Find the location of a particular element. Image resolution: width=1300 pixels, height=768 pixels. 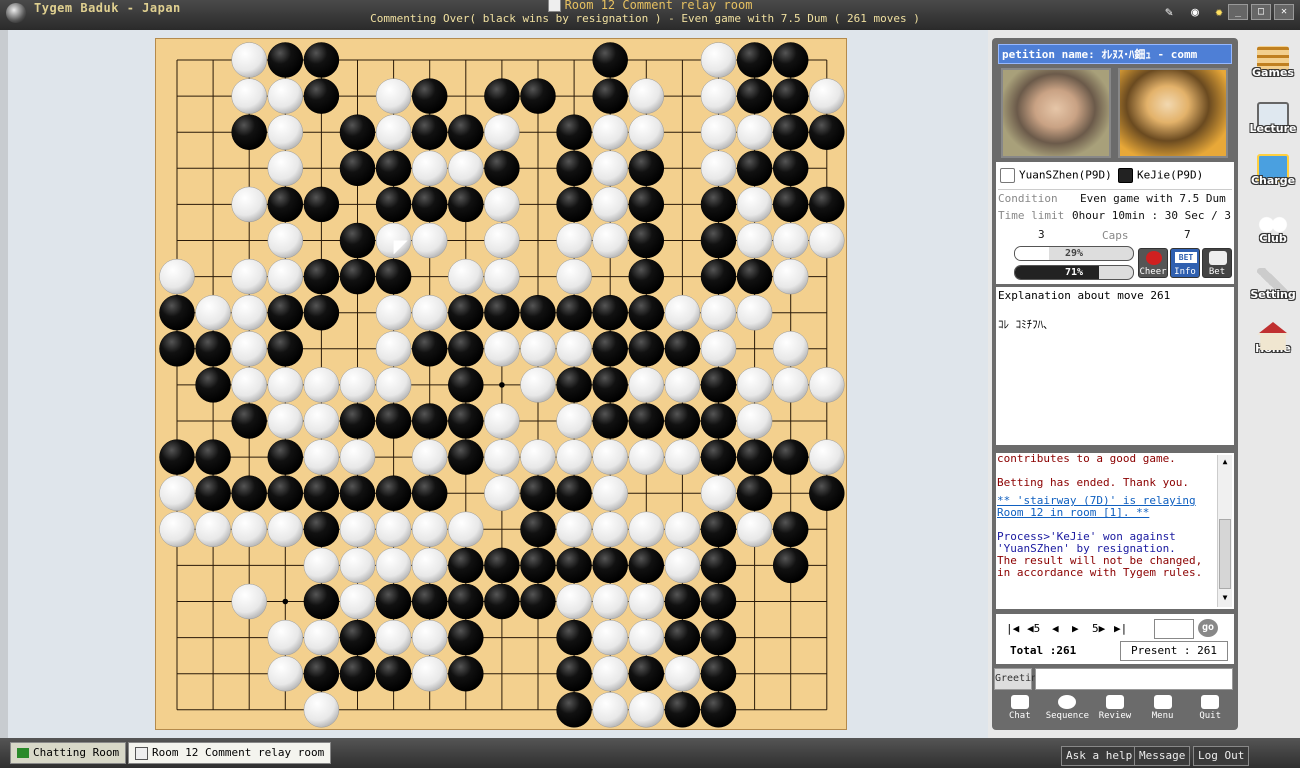

white-stone-icon is located at coordinates (1007, 175).